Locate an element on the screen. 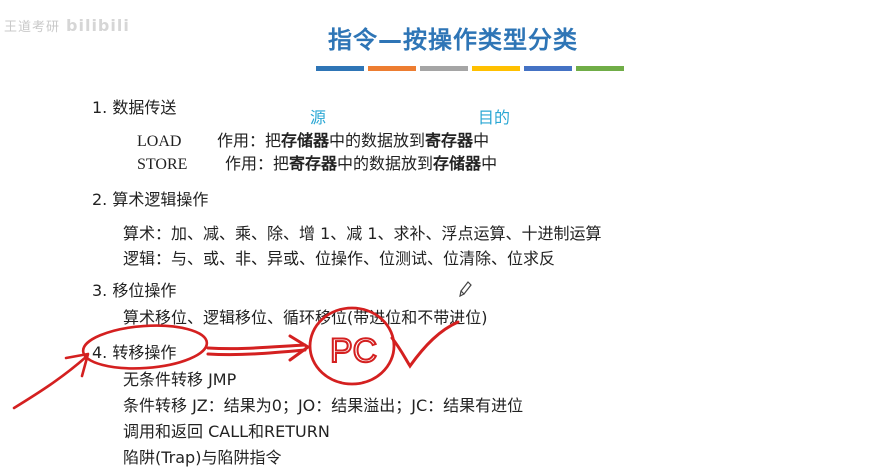 The height and width of the screenshot is (472, 889). pc-text: PC is located at coordinates (353, 351).